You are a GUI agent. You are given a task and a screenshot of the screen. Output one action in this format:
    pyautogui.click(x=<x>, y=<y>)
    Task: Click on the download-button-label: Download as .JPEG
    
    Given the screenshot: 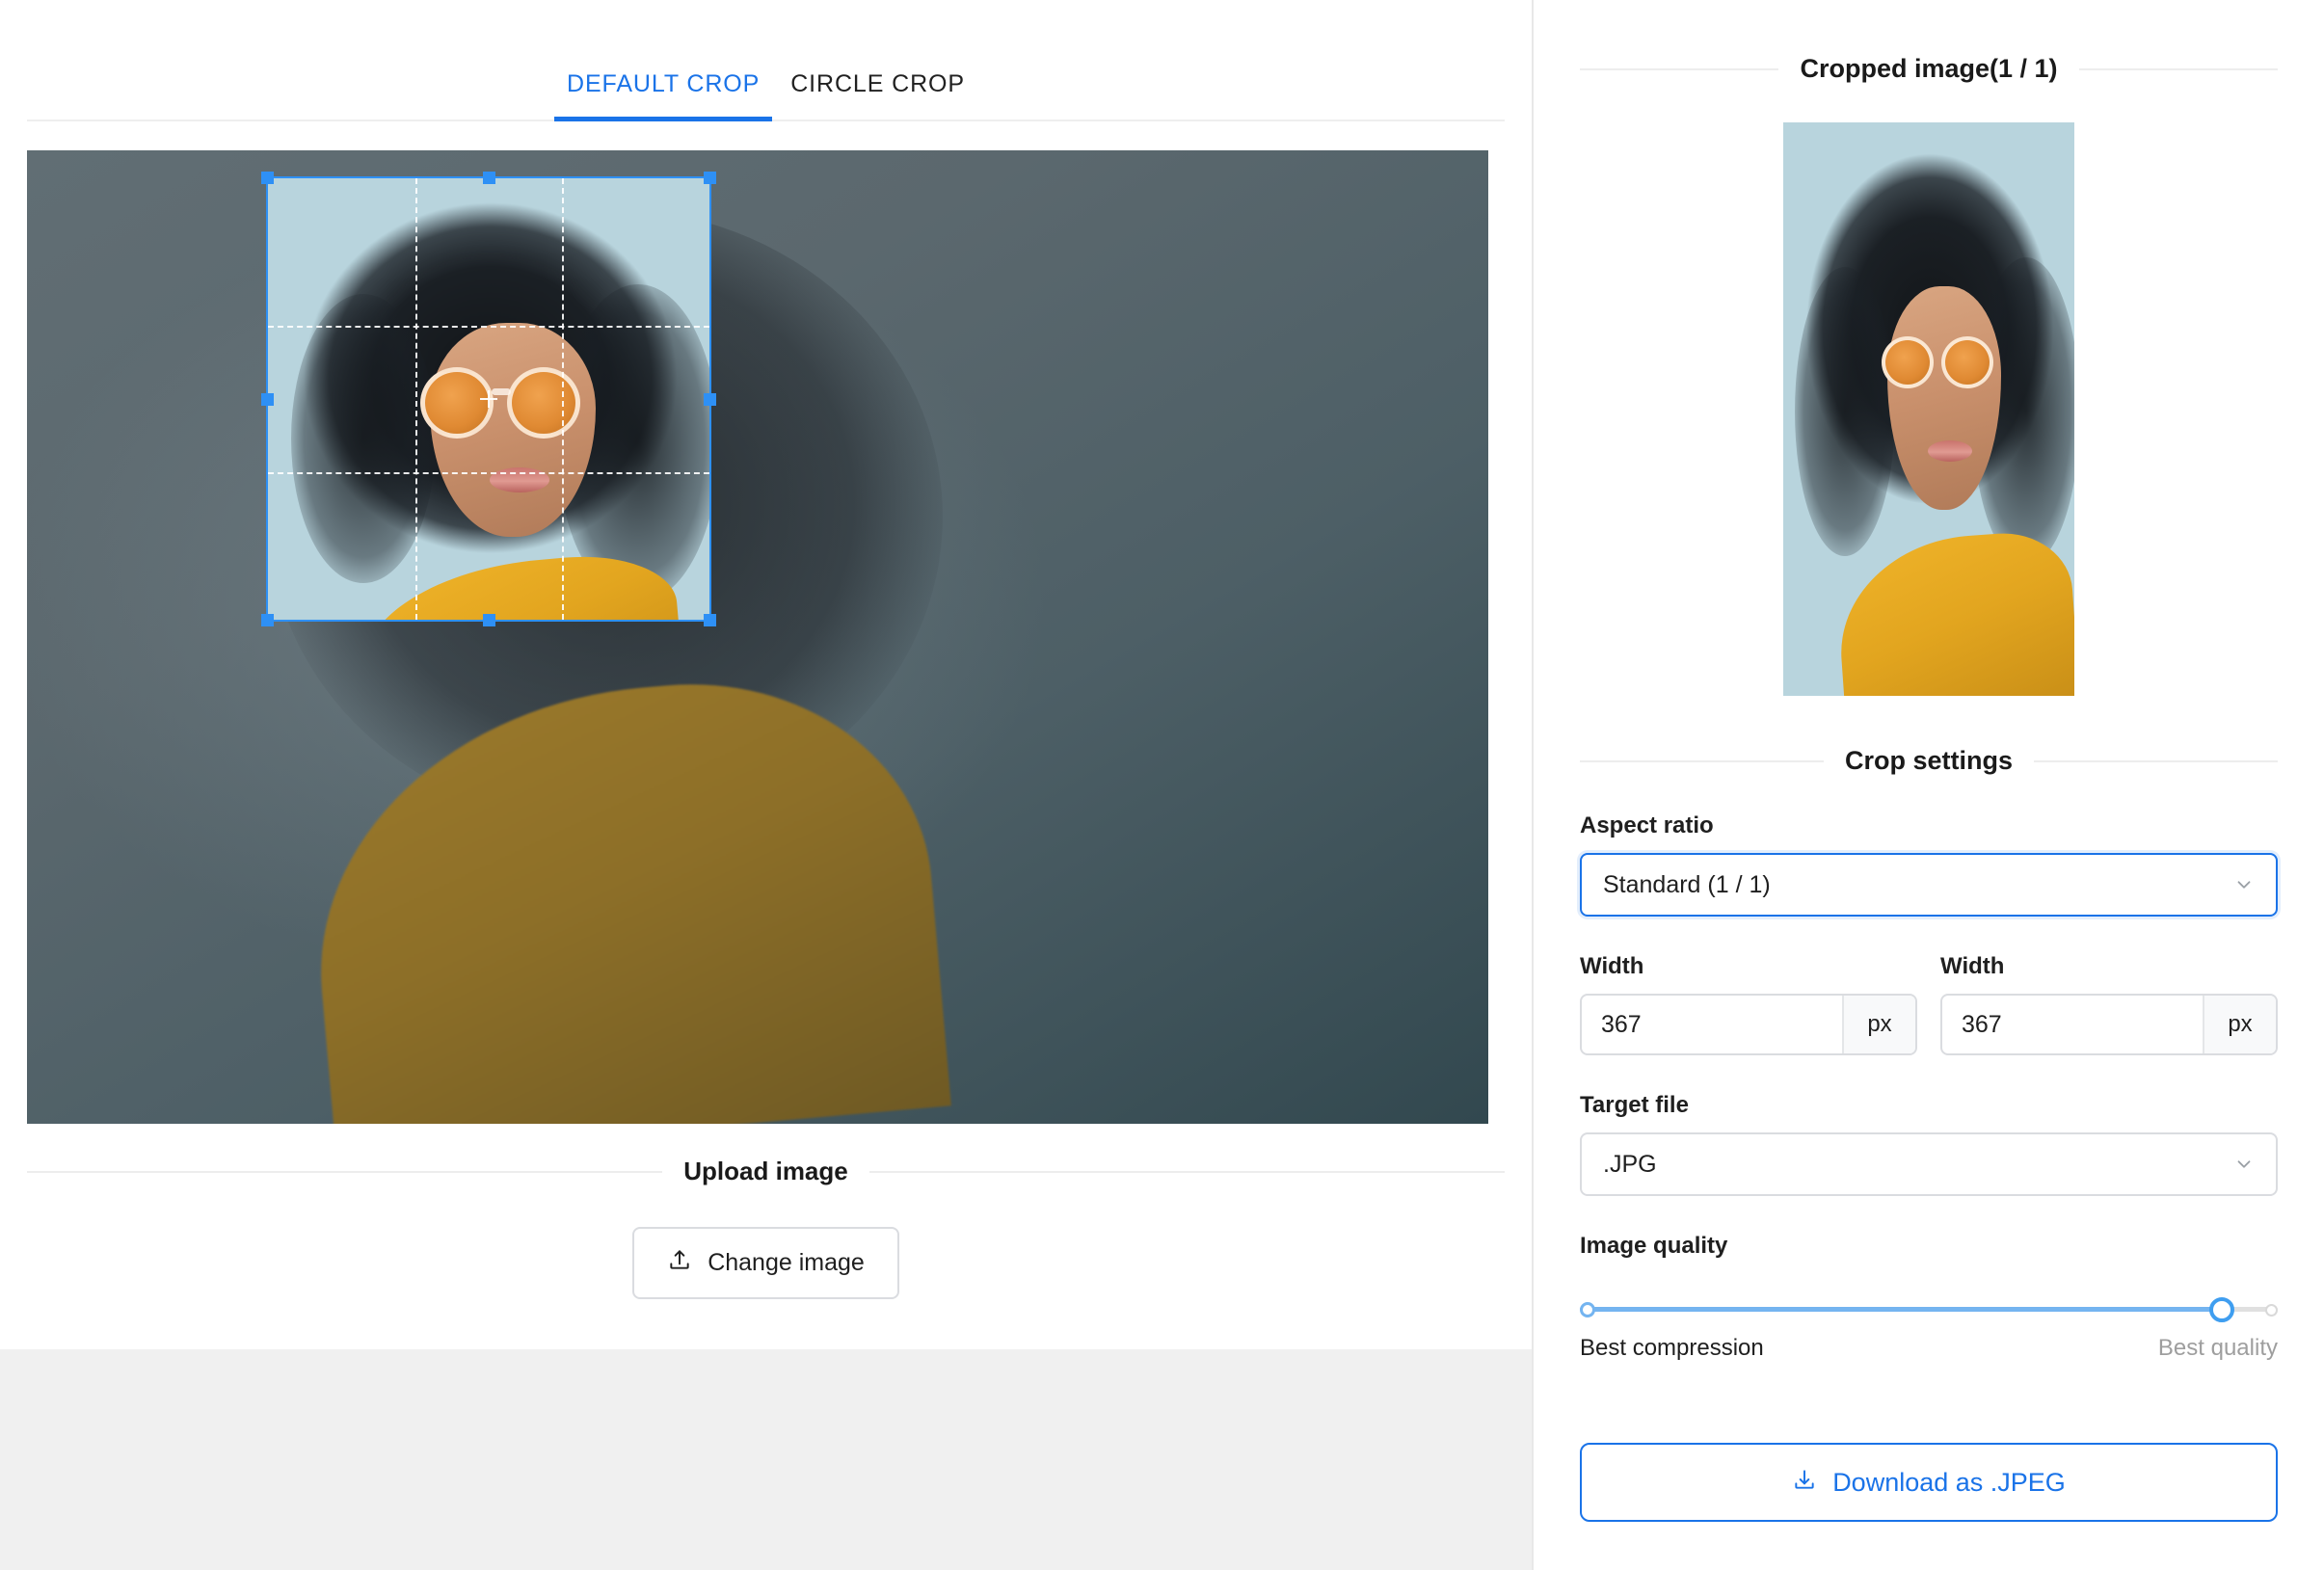 What is the action you would take?
    pyautogui.click(x=1949, y=1482)
    